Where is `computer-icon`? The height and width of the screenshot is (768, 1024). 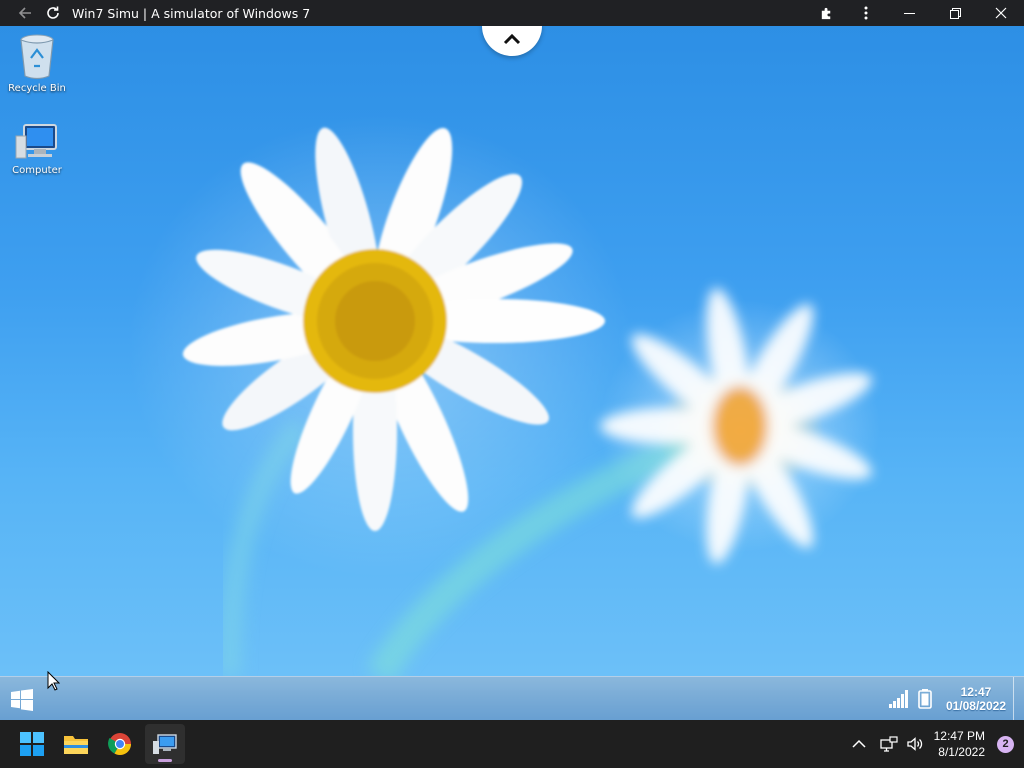 computer-icon is located at coordinates (36, 141).